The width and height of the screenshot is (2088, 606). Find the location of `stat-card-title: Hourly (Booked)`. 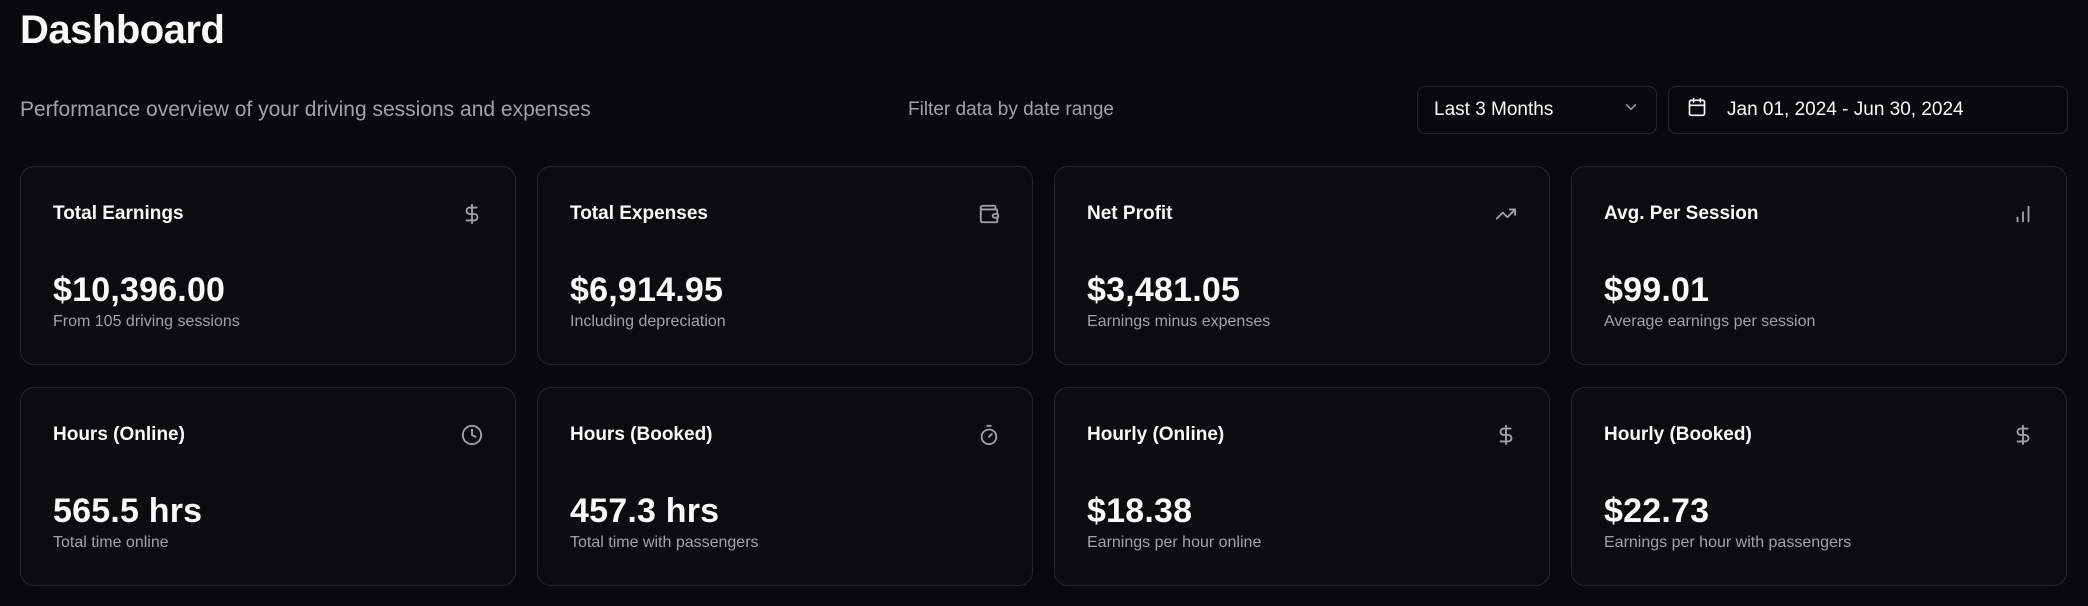

stat-card-title: Hourly (Booked) is located at coordinates (1678, 434).